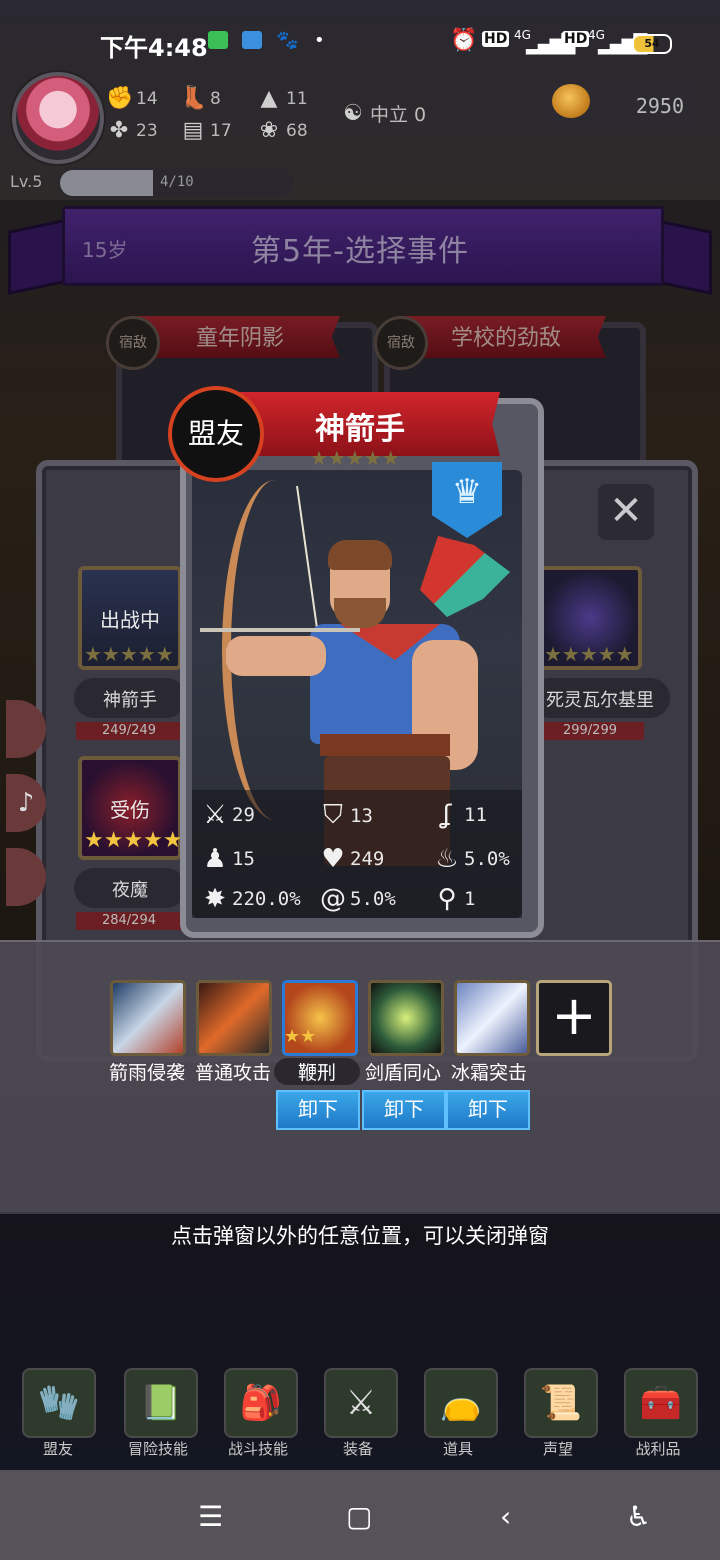  I want to click on gauntlet-icon: 🧤, so click(59, 1403).